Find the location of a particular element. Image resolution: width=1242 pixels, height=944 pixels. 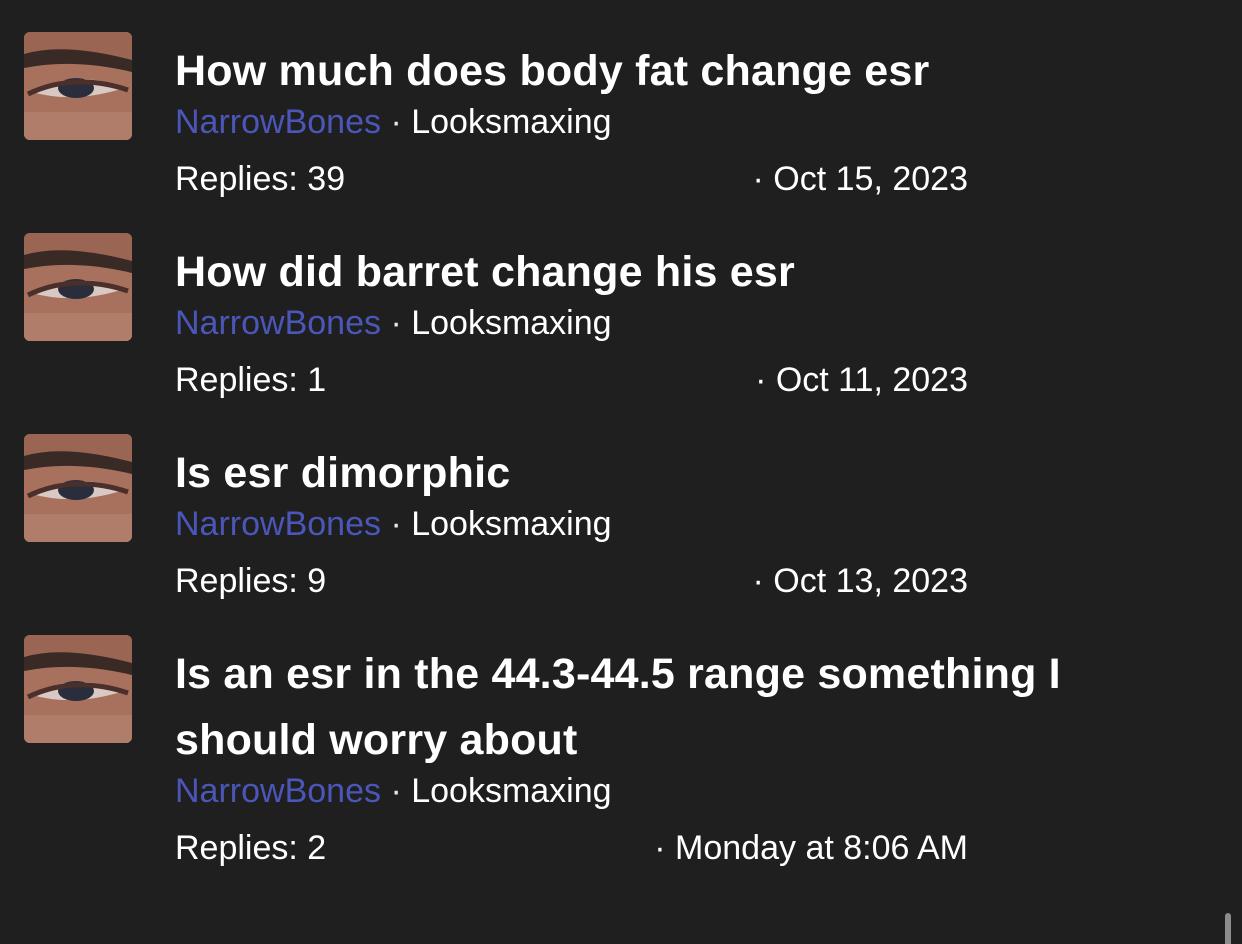

reply-count: Replies: 1 is located at coordinates (251, 380).